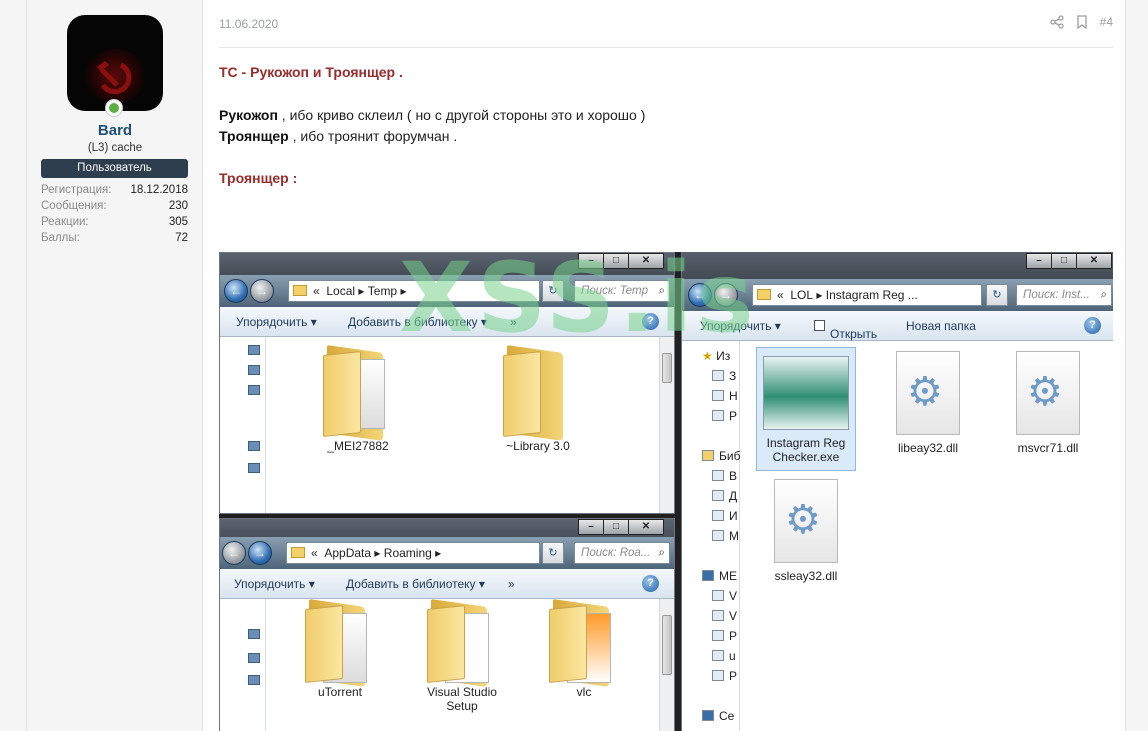 The width and height of the screenshot is (1148, 731). What do you see at coordinates (725, 536) in the screenshot?
I see `tree-item: М` at bounding box center [725, 536].